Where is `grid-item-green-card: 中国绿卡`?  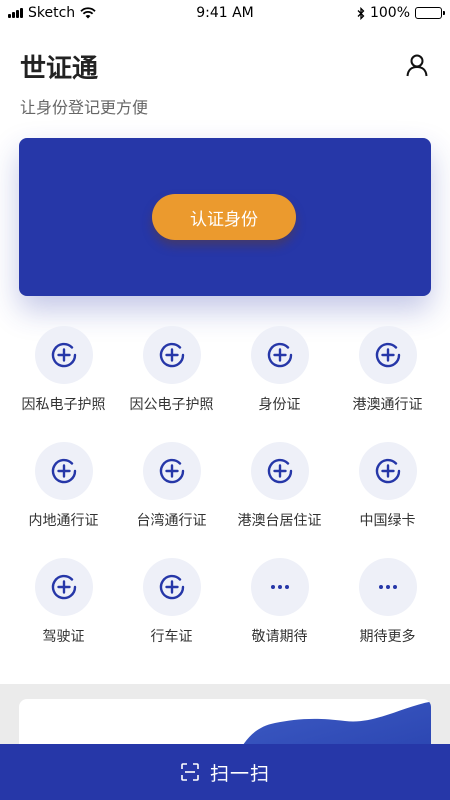
grid-item-green-card: 中国绿卡 is located at coordinates (388, 488).